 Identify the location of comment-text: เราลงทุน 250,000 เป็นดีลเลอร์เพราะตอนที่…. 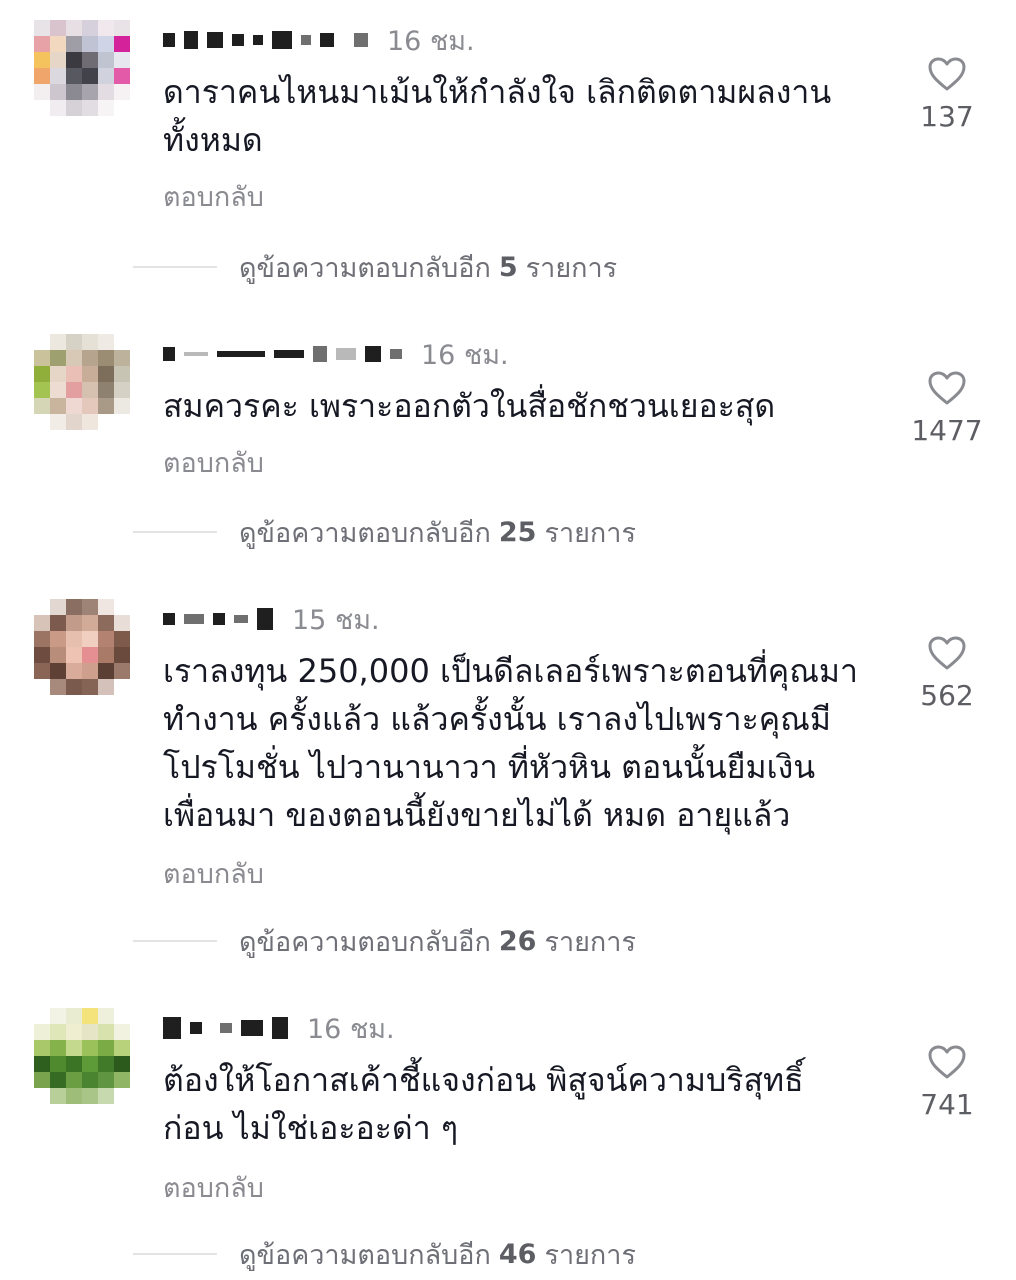
(510, 743).